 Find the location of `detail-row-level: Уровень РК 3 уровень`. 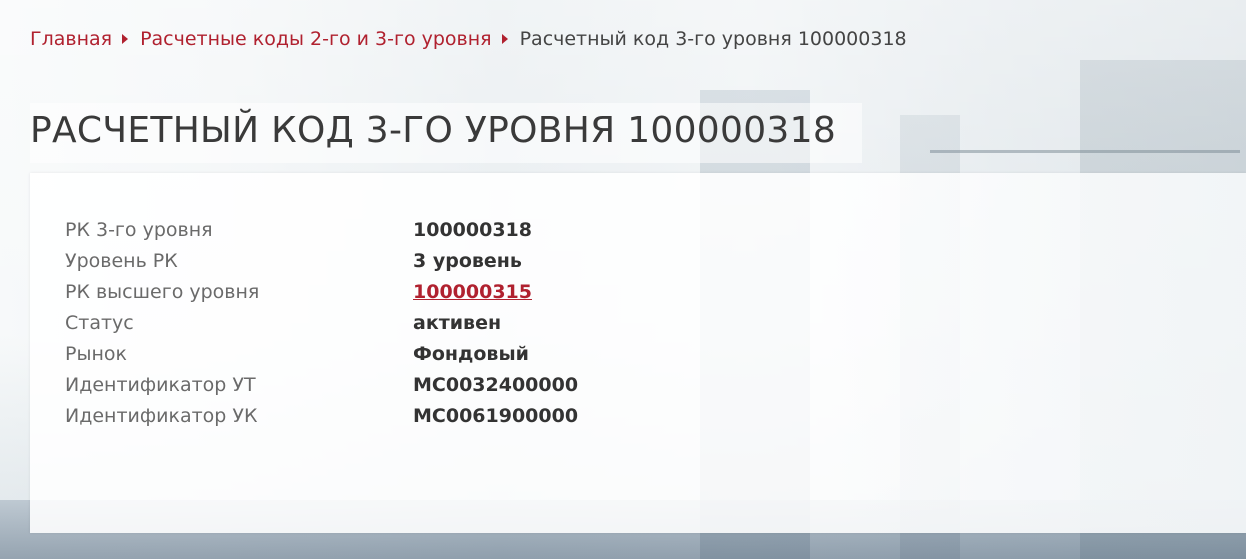

detail-row-level: Уровень РК 3 уровень is located at coordinates (321, 261).